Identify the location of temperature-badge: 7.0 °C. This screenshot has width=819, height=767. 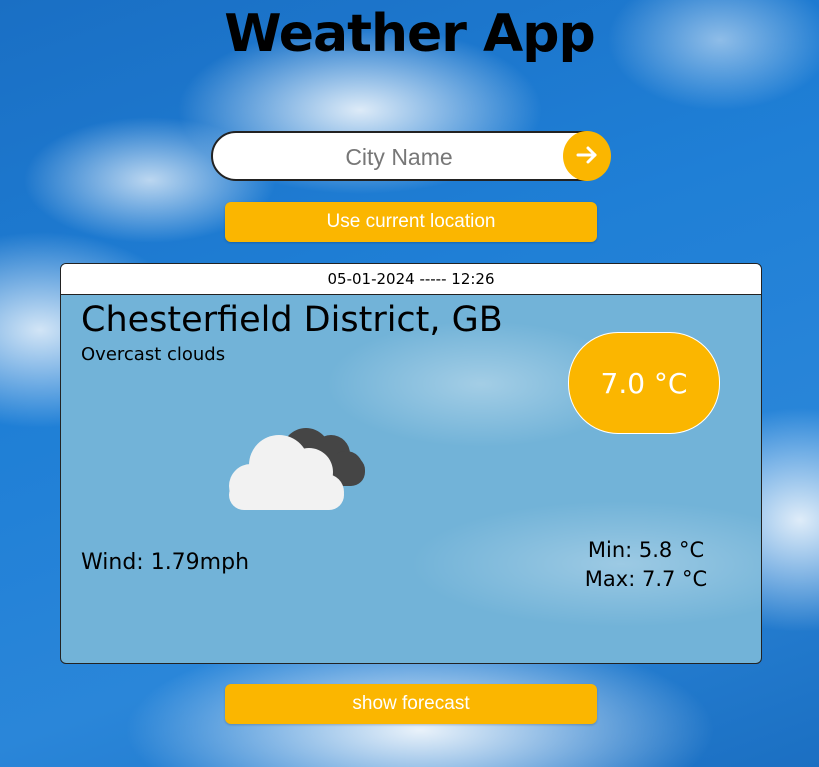
(644, 383).